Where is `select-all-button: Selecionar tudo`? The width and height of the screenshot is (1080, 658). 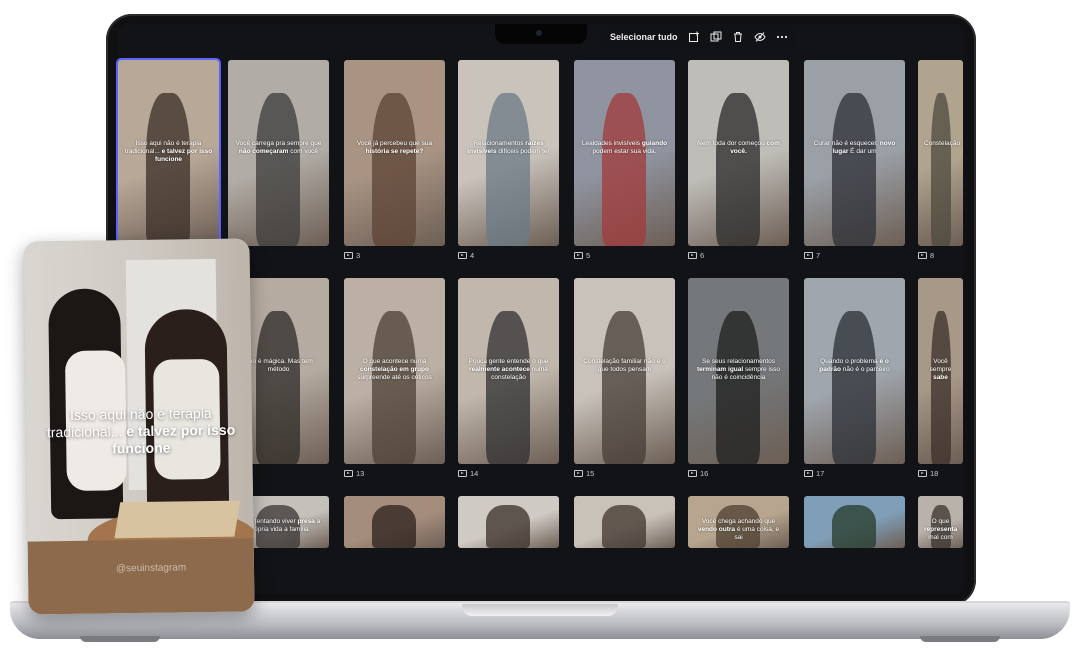
select-all-button: Selecionar tudo is located at coordinates (644, 37).